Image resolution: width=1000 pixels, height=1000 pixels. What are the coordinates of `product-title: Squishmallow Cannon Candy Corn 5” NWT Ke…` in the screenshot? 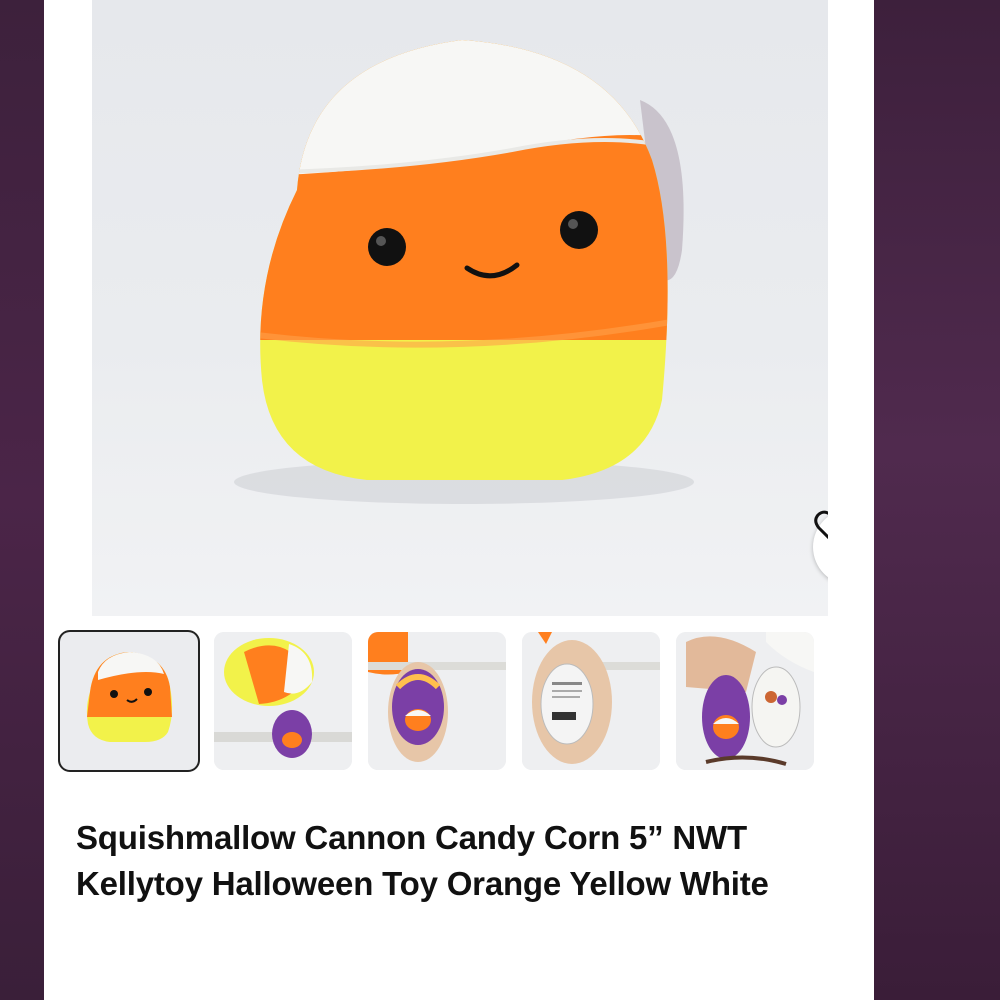 It's located at (422, 860).